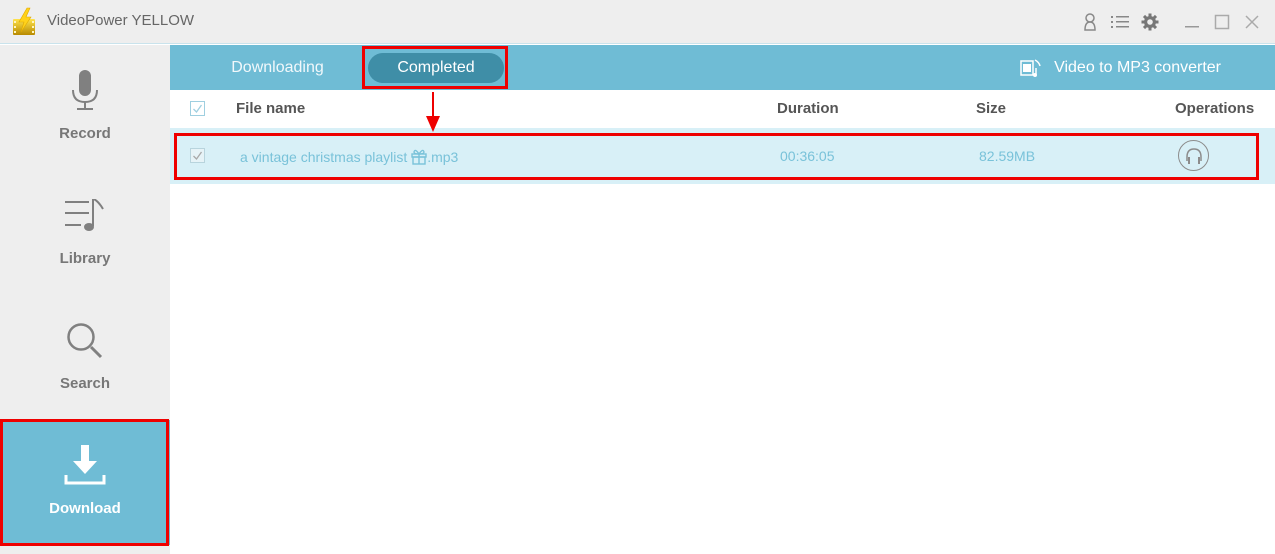 The height and width of the screenshot is (554, 1275). What do you see at coordinates (85, 232) in the screenshot?
I see `sidebar-item-library: Library` at bounding box center [85, 232].